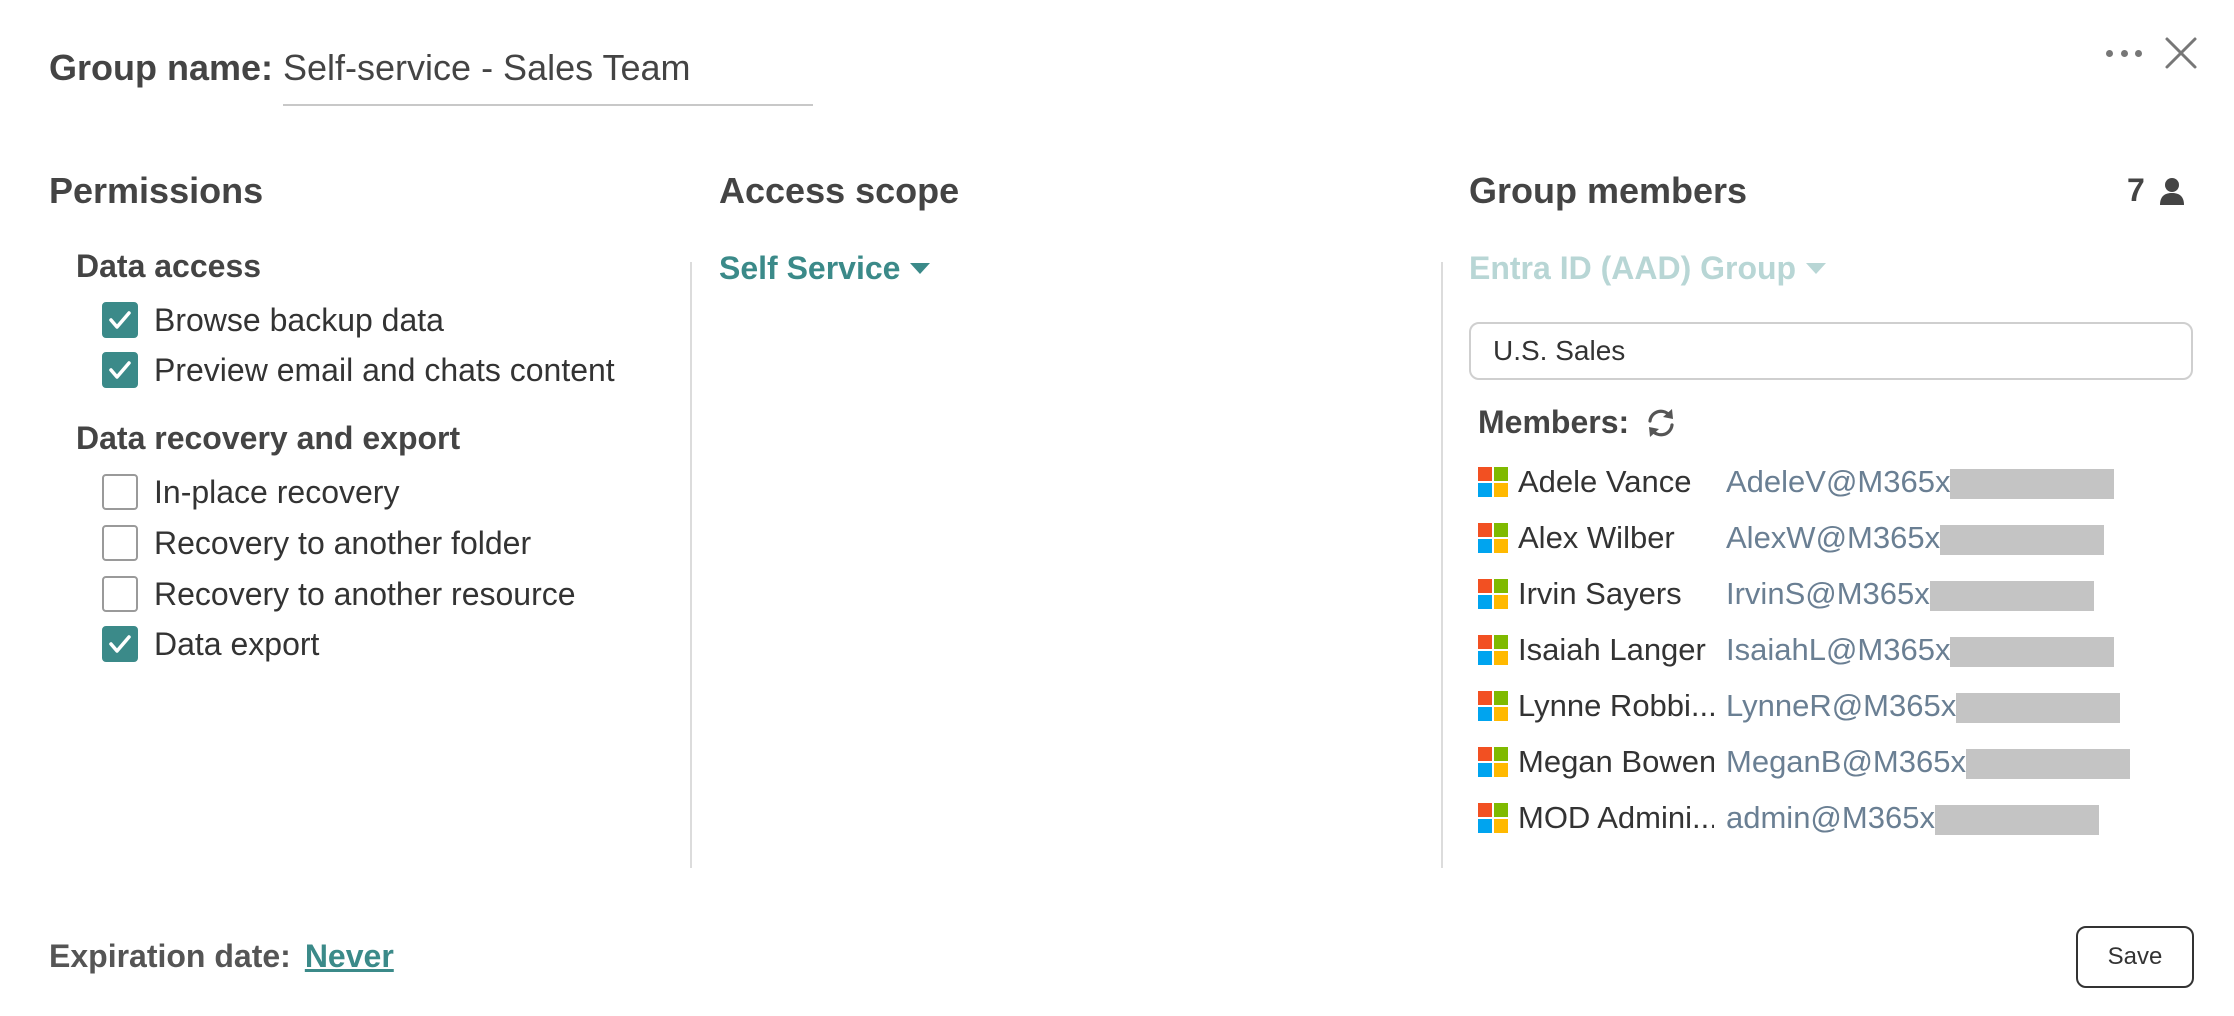 The image size is (2234, 1016). Describe the element at coordinates (170, 956) in the screenshot. I see `expiration-label: Expiration date:` at that location.